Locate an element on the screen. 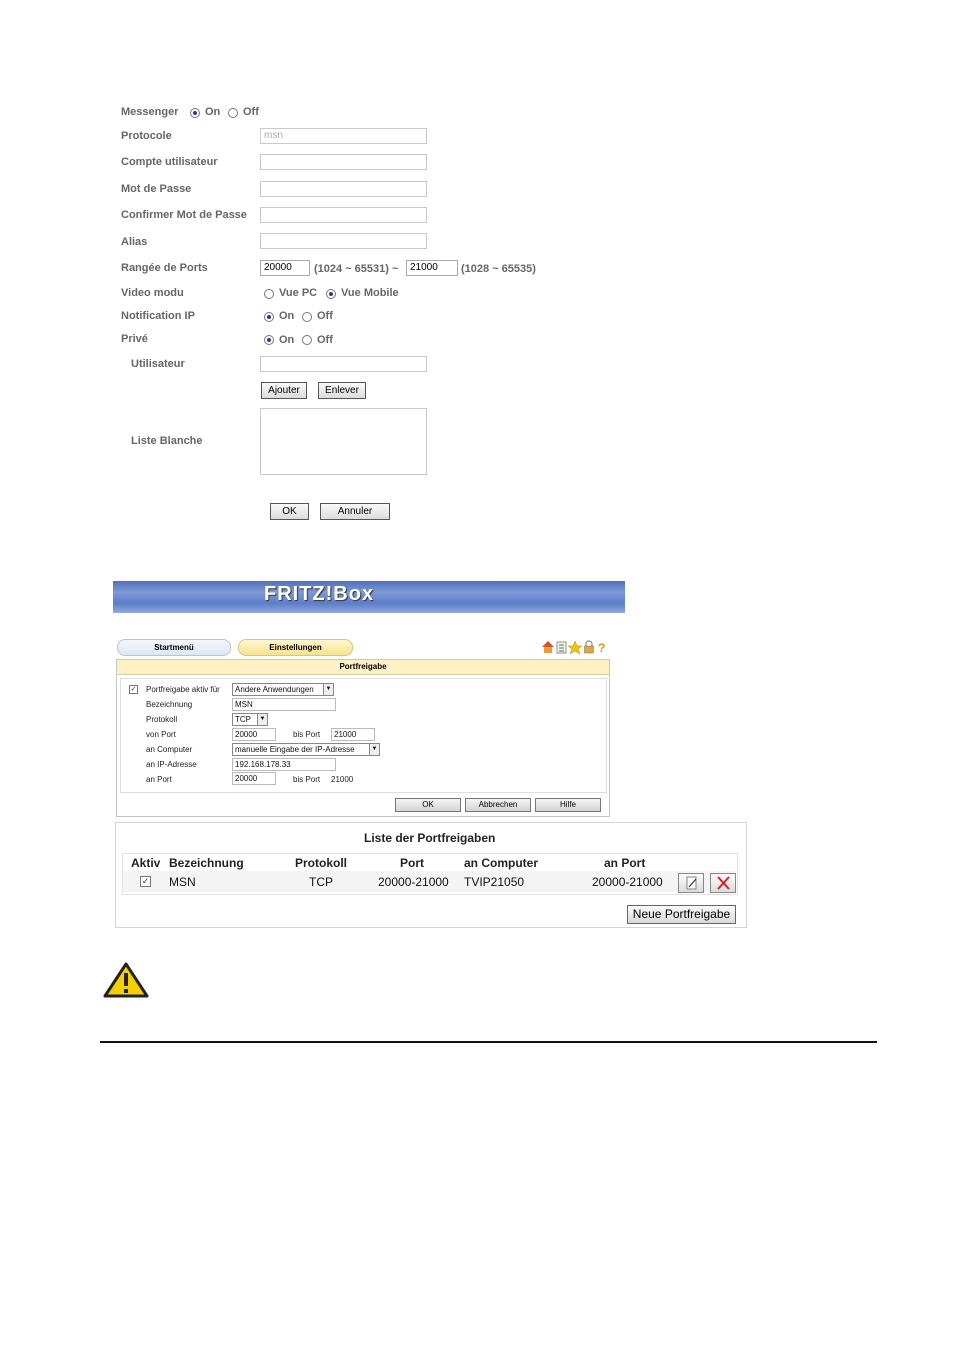  an-port-label: an Port is located at coordinates (159, 779).